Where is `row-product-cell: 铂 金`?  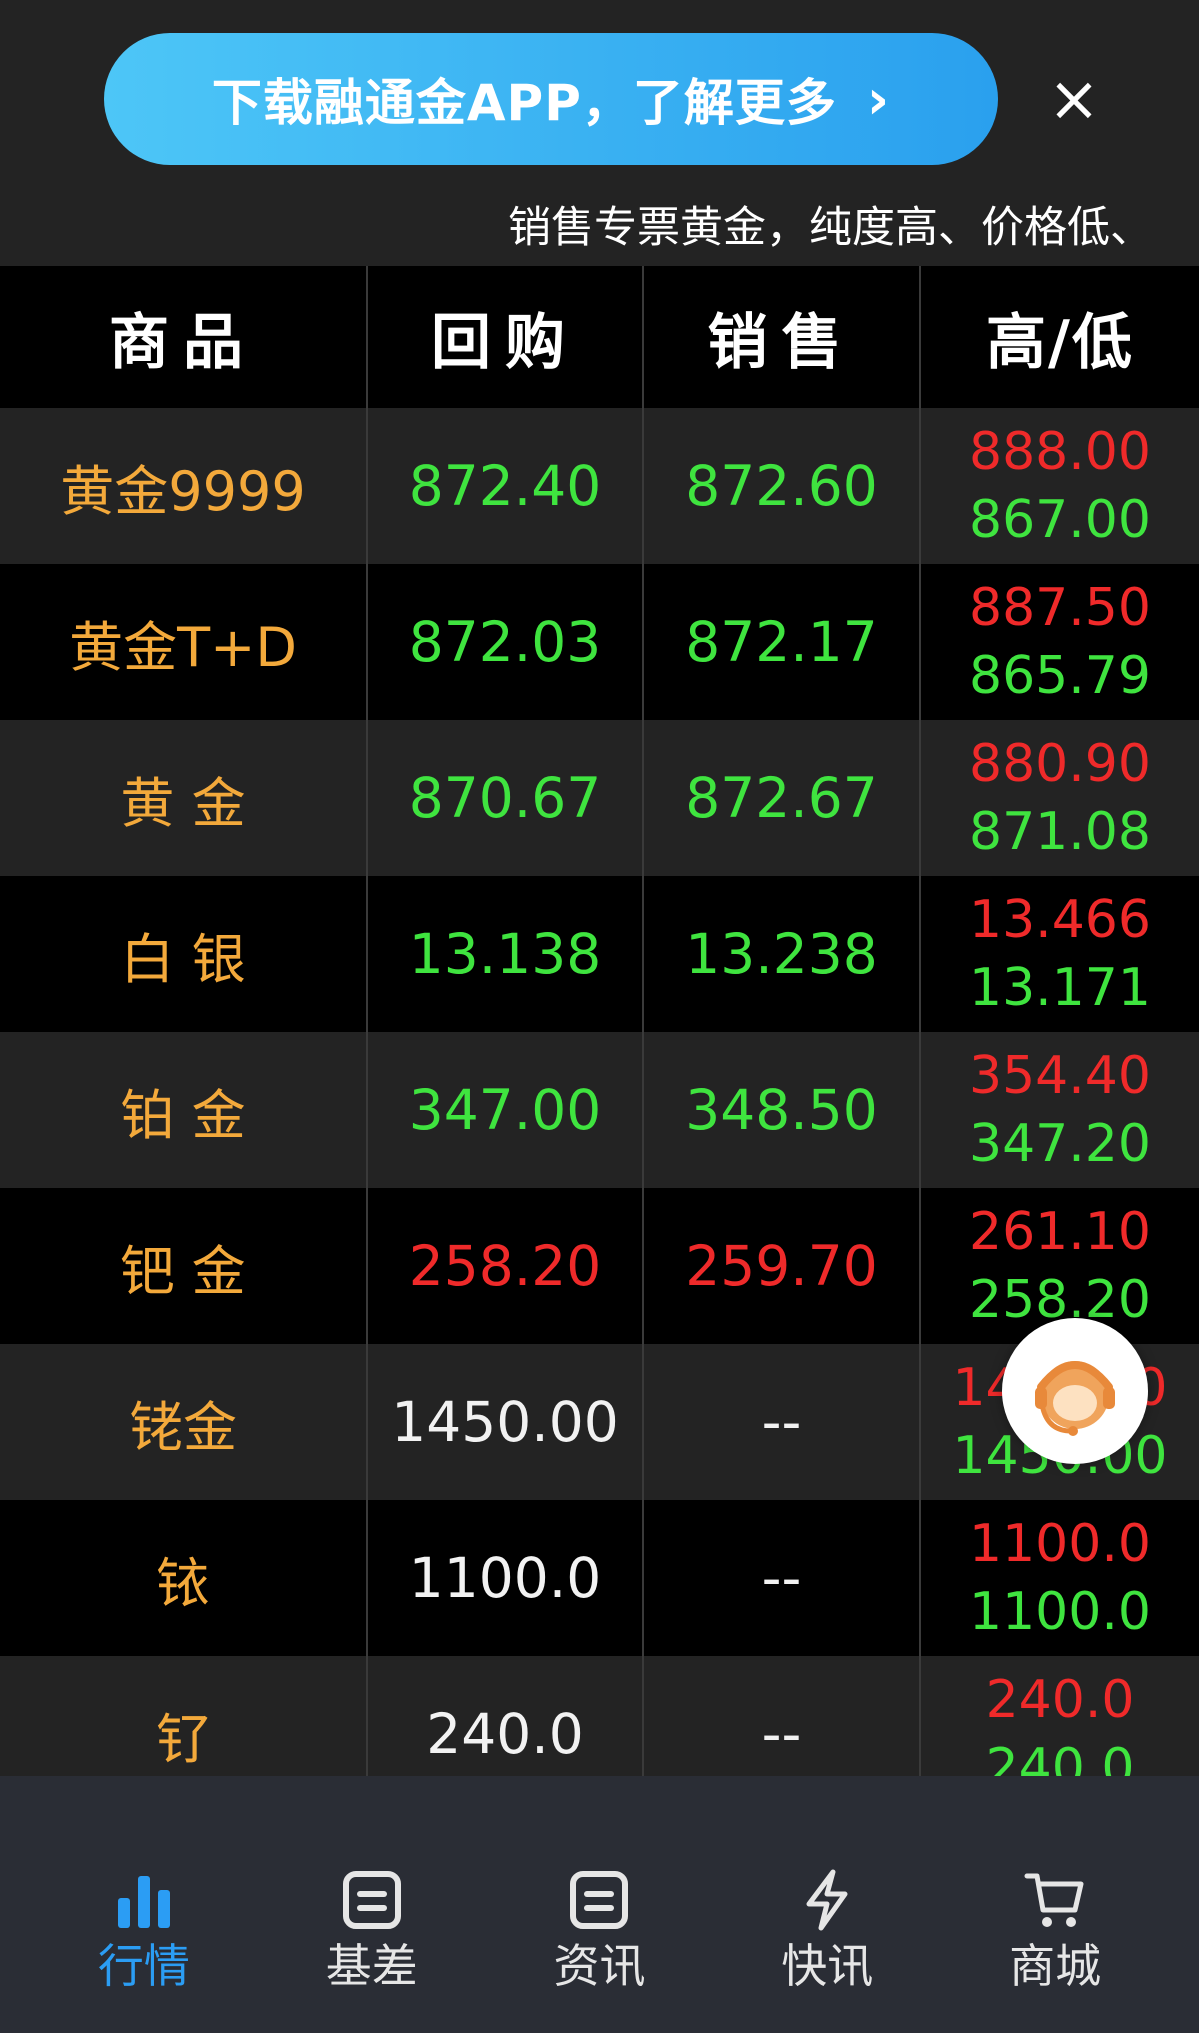
row-product-cell: 铂 金 is located at coordinates (184, 1110).